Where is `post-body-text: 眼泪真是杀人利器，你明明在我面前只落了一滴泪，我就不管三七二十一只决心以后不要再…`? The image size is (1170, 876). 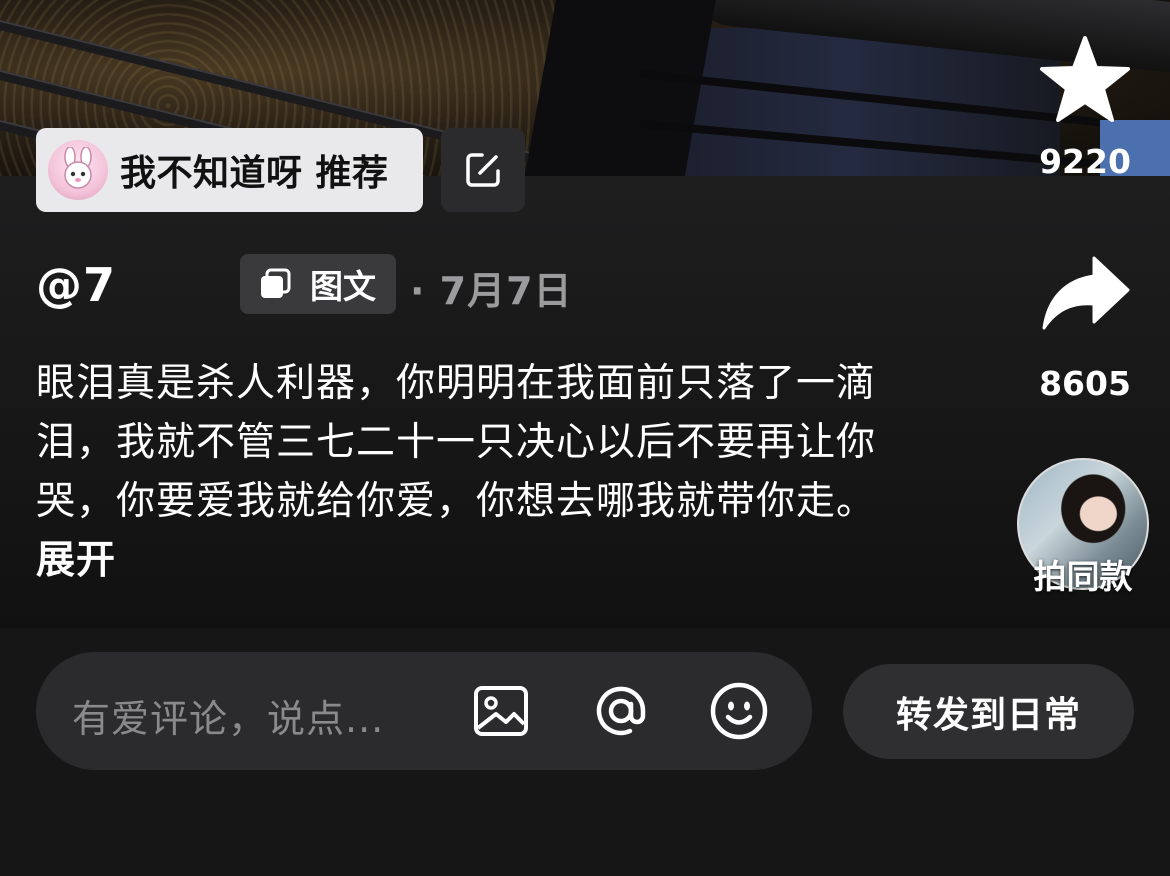 post-body-text: 眼泪真是杀人利器，你明明在我面前只落了一滴泪，我就不管三七二十一只决心以后不要再… is located at coordinates (456, 442).